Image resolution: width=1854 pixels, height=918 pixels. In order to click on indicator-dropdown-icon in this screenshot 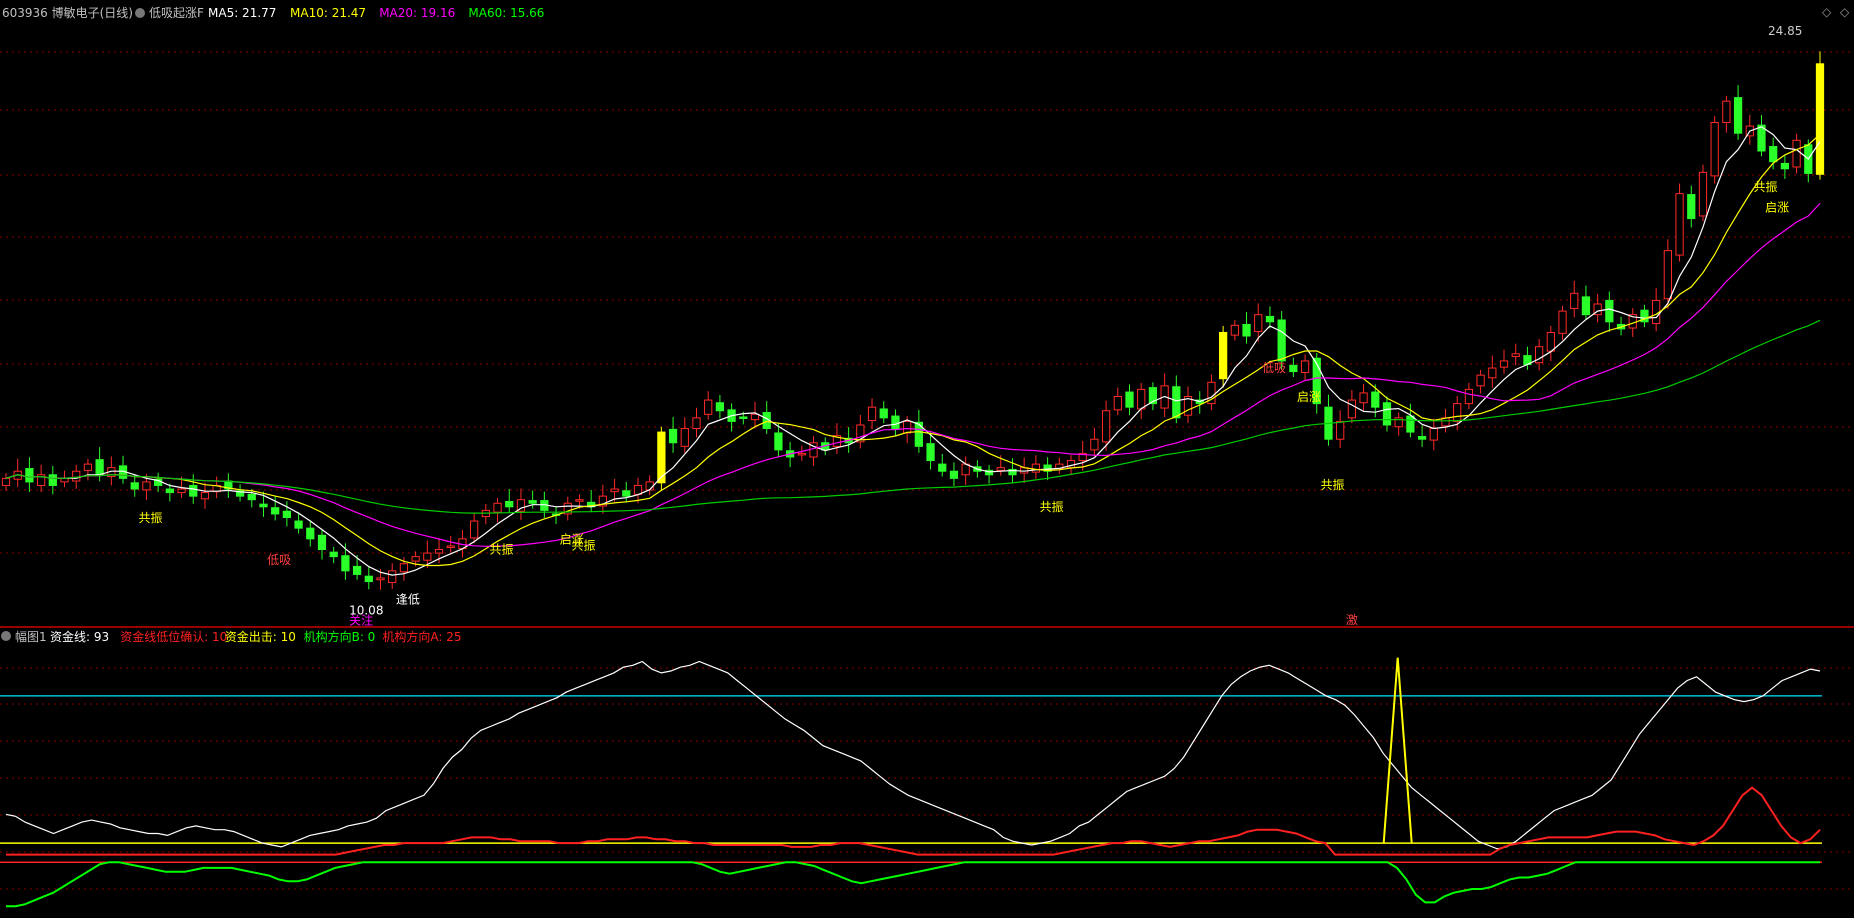, I will do `click(140, 13)`.